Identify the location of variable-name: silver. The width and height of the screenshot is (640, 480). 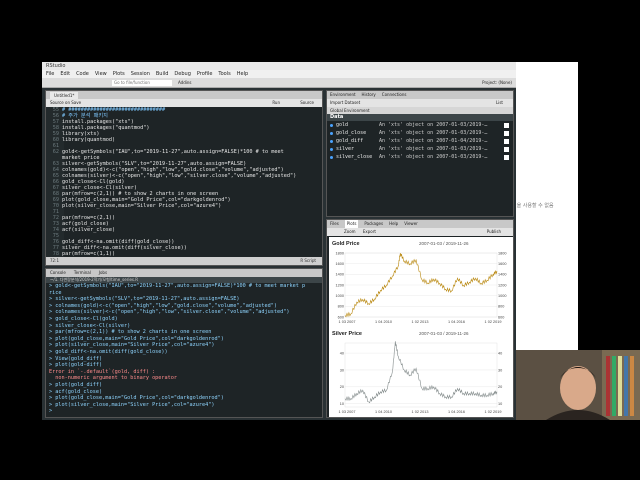
(345, 149).